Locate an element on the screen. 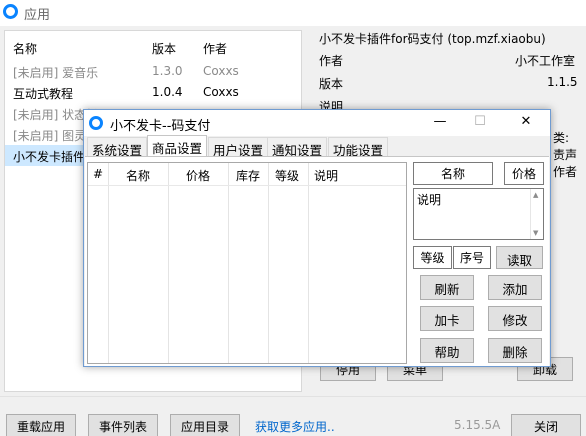 Image resolution: width=586 pixels, height=436 pixels. events-button: 事件列表 is located at coordinates (123, 425).